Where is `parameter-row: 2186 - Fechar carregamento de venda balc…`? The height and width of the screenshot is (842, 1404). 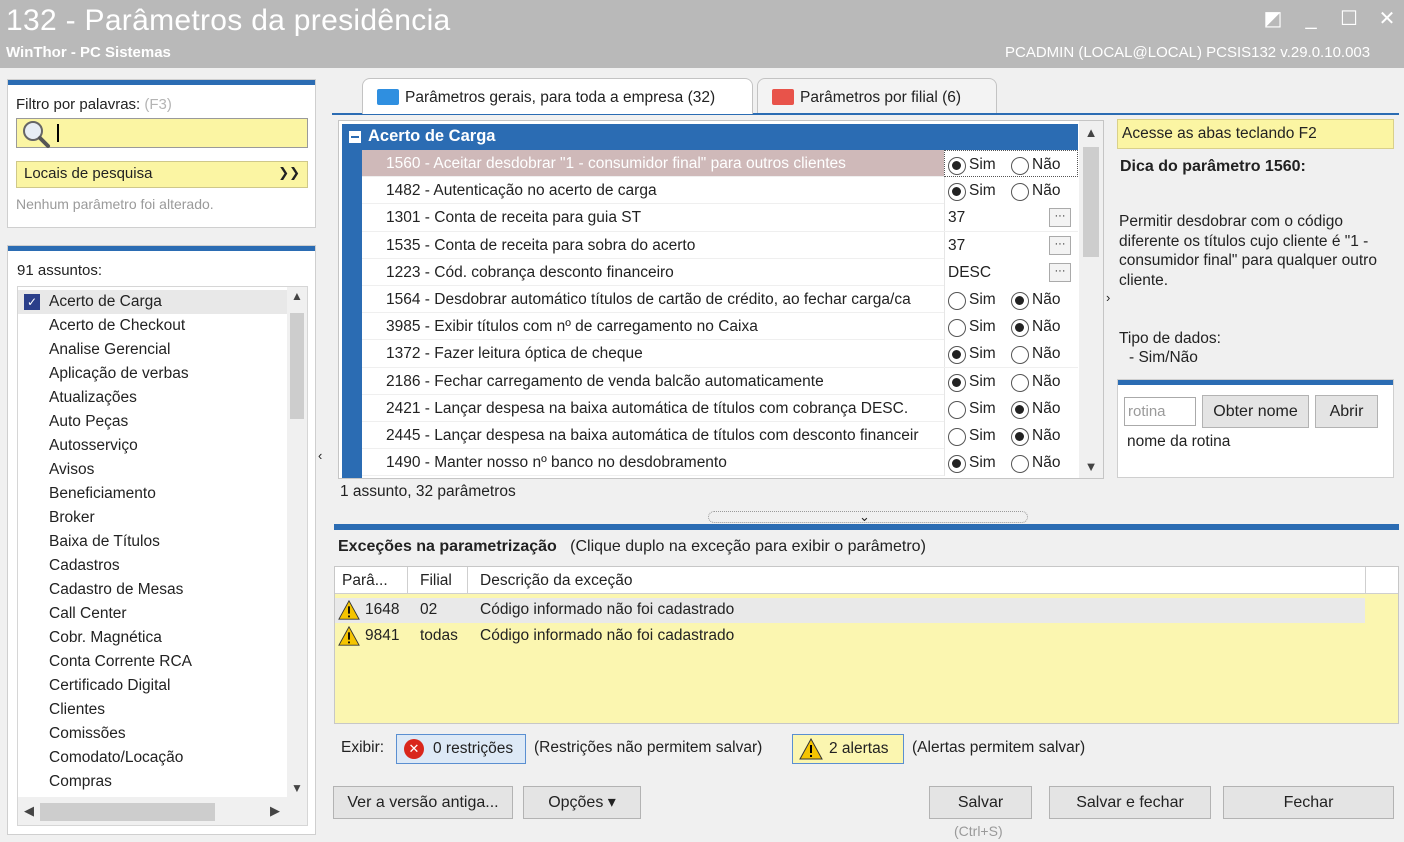 parameter-row: 2186 - Fechar carregamento de venda balc… is located at coordinates (720, 381).